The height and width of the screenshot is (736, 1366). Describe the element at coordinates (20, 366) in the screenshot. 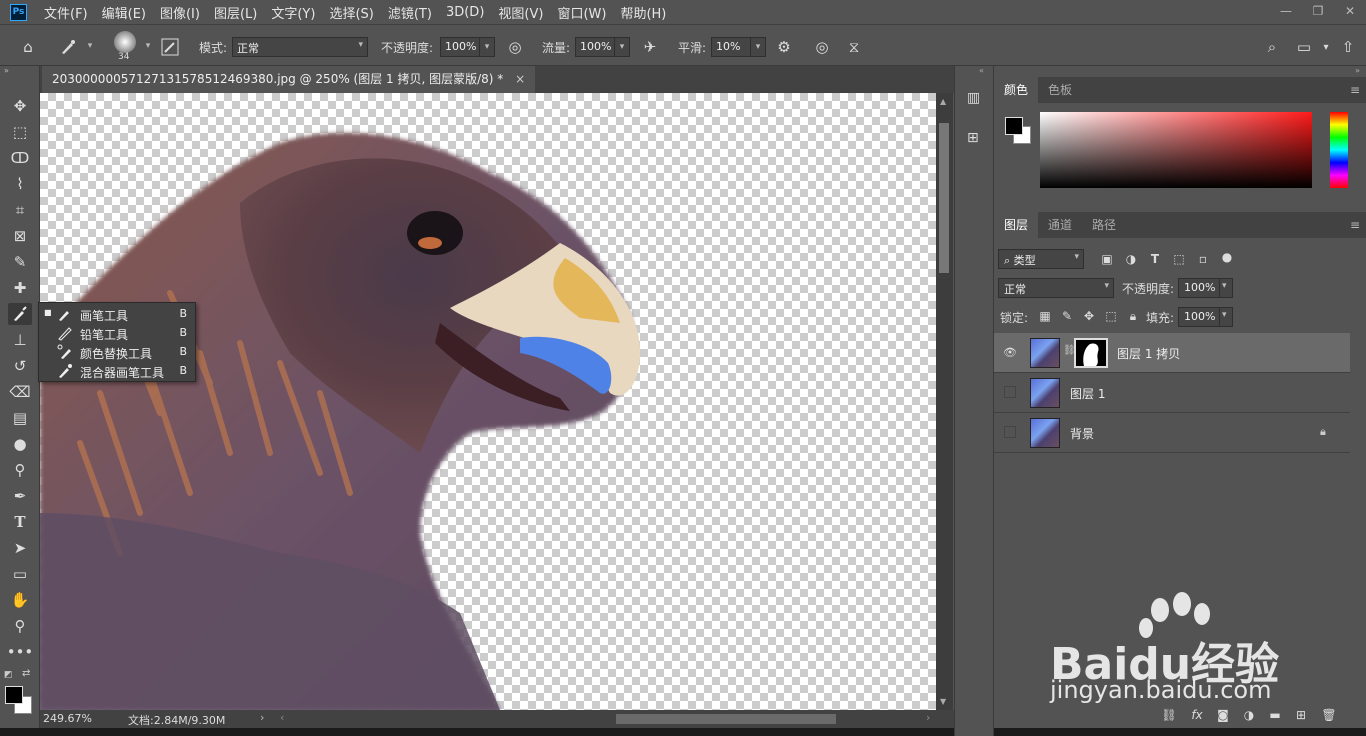

I see `history-brush-tool-icon: ↺` at that location.